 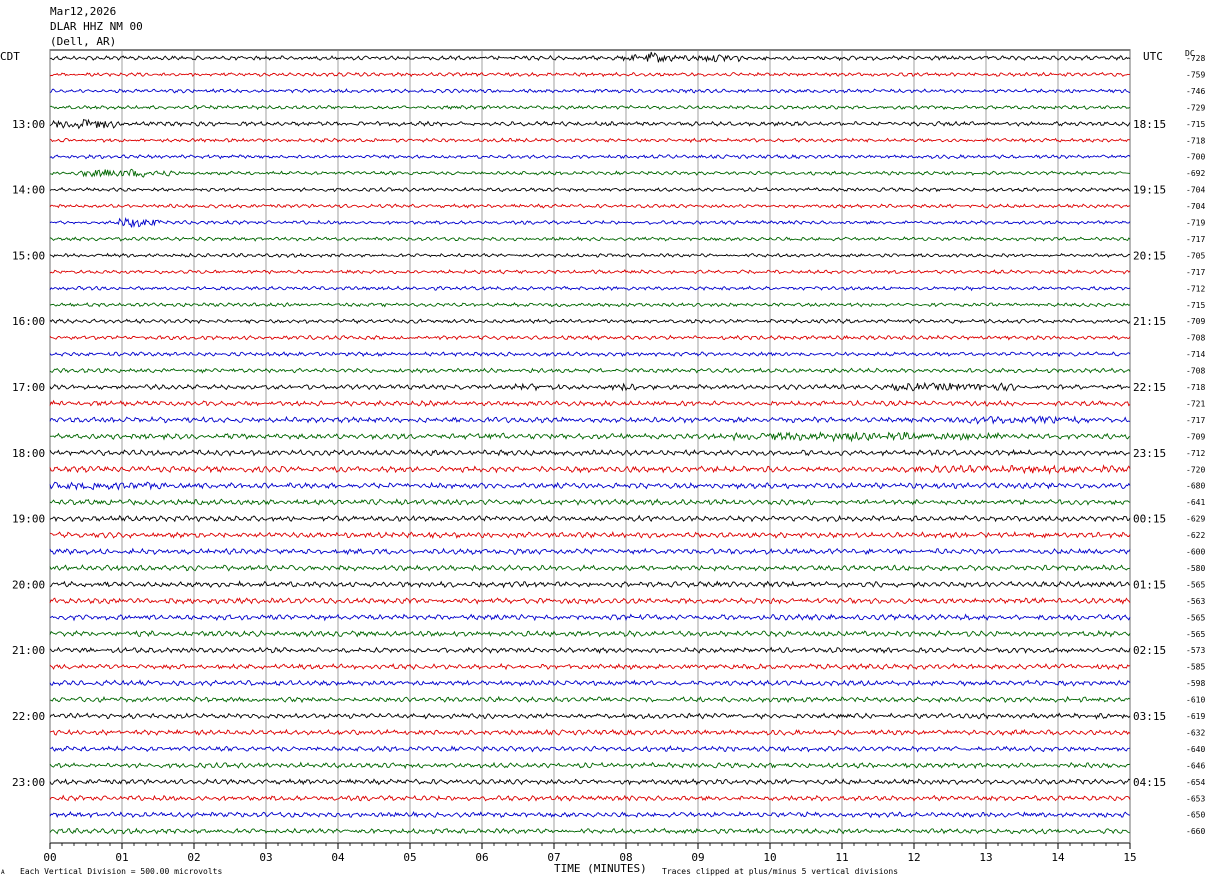 What do you see at coordinates (1195, 568) in the screenshot?
I see `dc-offset-label: -580` at bounding box center [1195, 568].